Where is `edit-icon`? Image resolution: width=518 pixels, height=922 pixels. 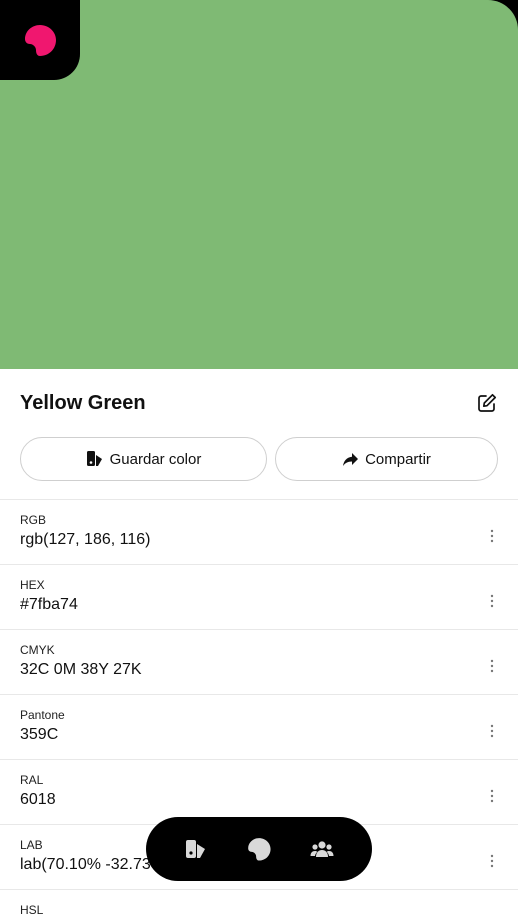 edit-icon is located at coordinates (487, 403).